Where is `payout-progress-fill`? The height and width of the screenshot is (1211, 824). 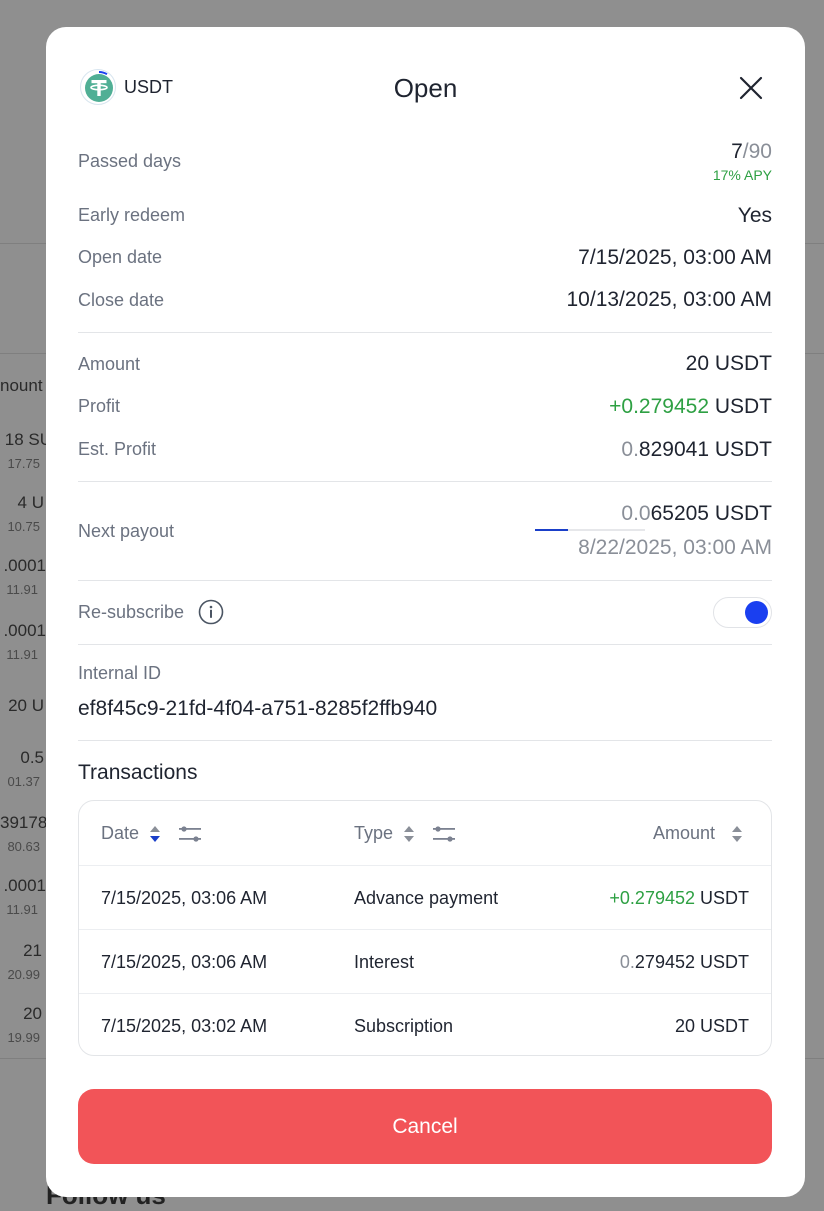
payout-progress-fill is located at coordinates (551, 530).